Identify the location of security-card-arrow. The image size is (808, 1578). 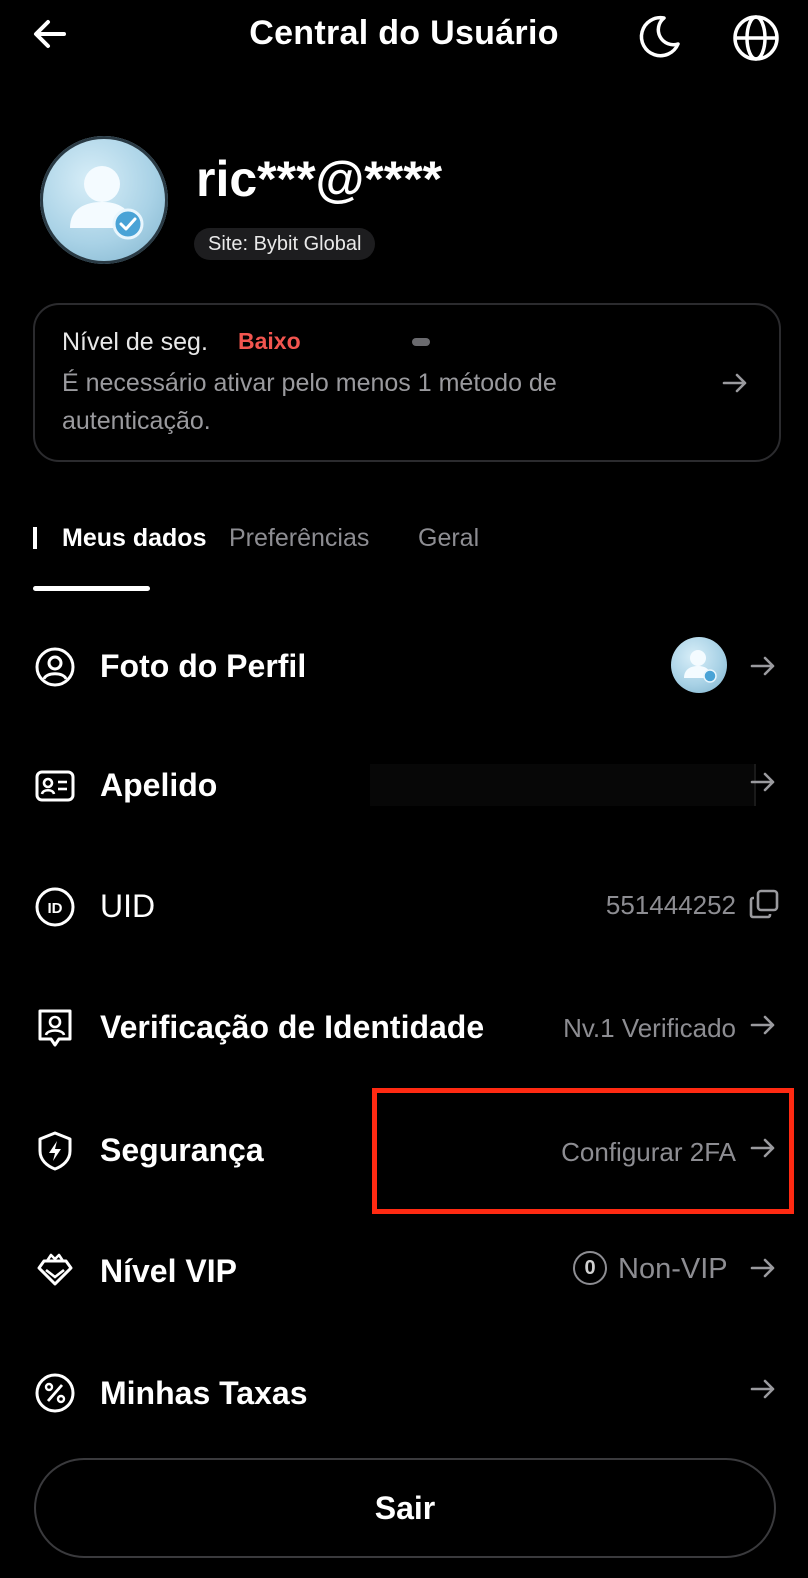
(735, 383).